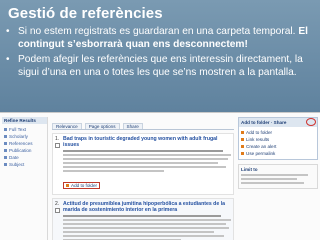 The image size is (320, 240). I want to click on link-icon, so click(242, 139).